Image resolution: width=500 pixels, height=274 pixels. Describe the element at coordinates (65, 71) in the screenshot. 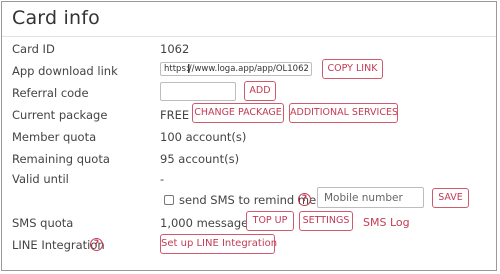

I see `app-download-link-label: App download link` at that location.